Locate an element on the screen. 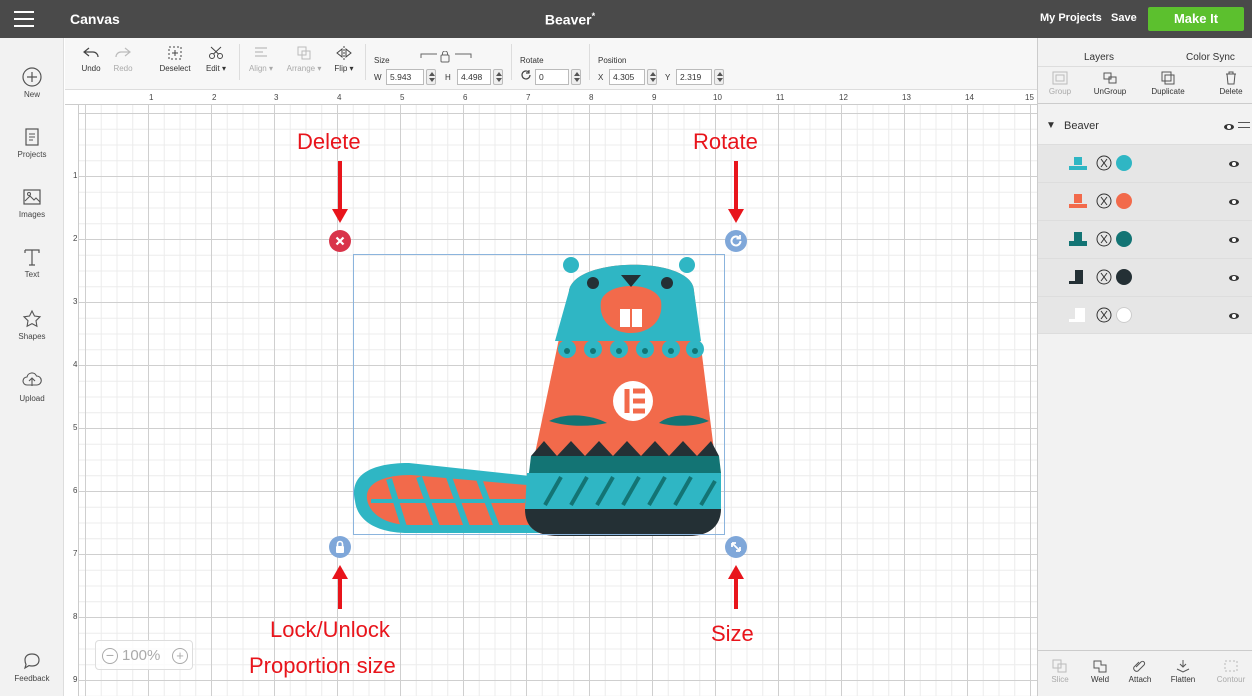  sidebar-item-feedback: Feedback is located at coordinates (32, 666).